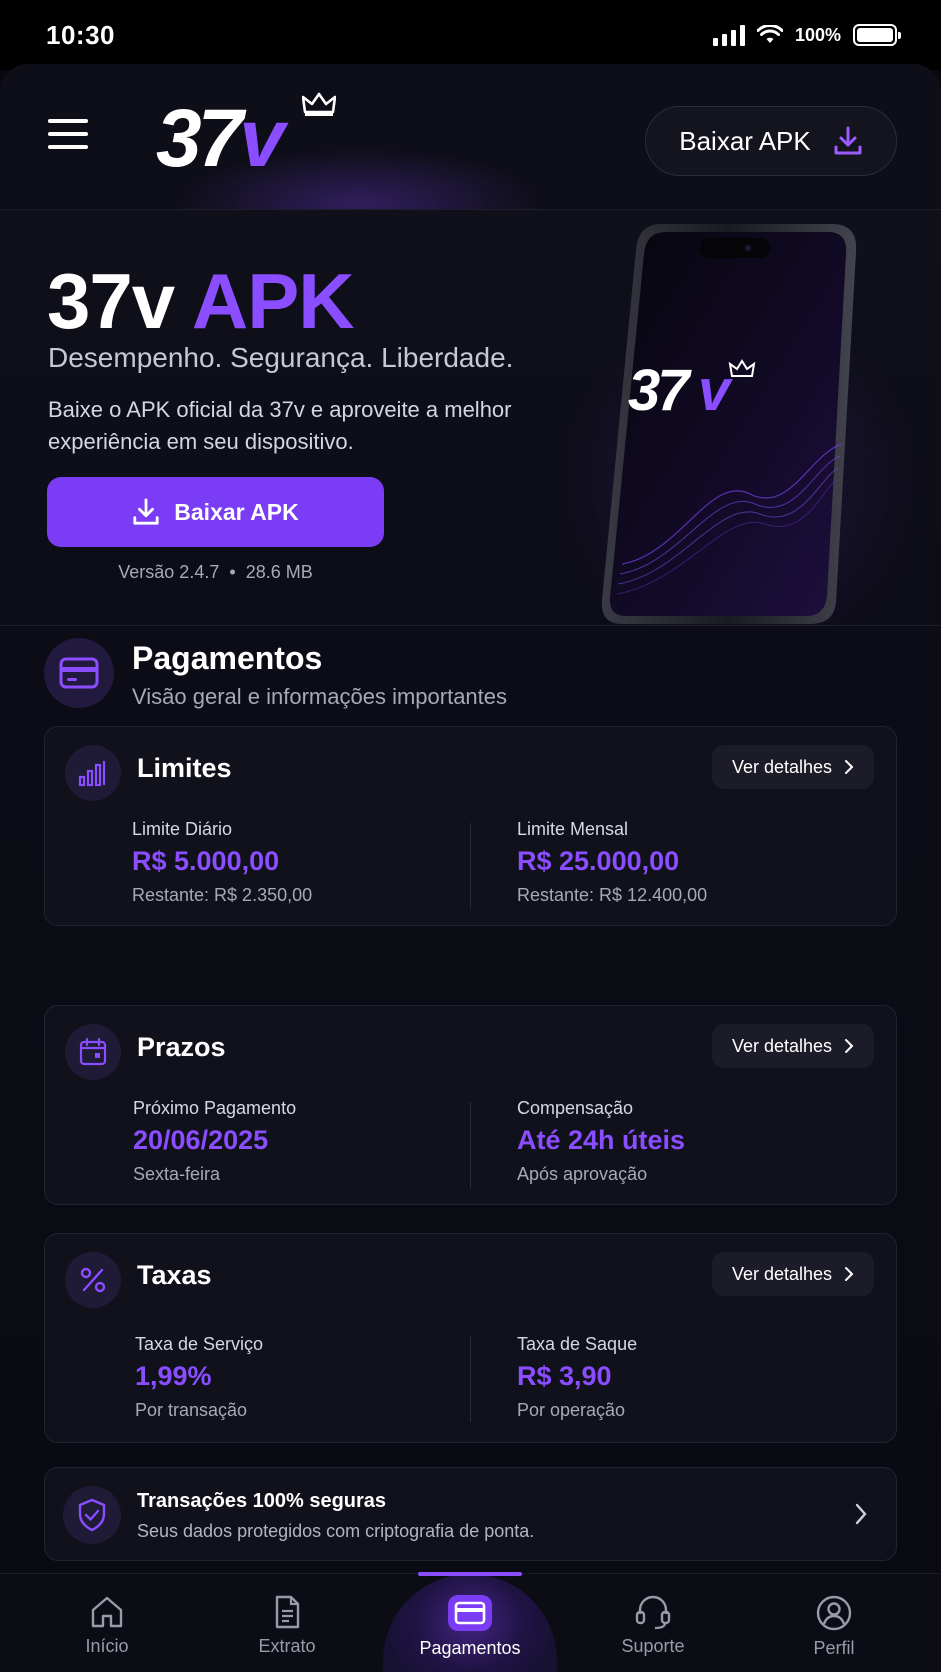  What do you see at coordinates (191, 1410) in the screenshot?
I see `service-fee-note: Por transação` at bounding box center [191, 1410].